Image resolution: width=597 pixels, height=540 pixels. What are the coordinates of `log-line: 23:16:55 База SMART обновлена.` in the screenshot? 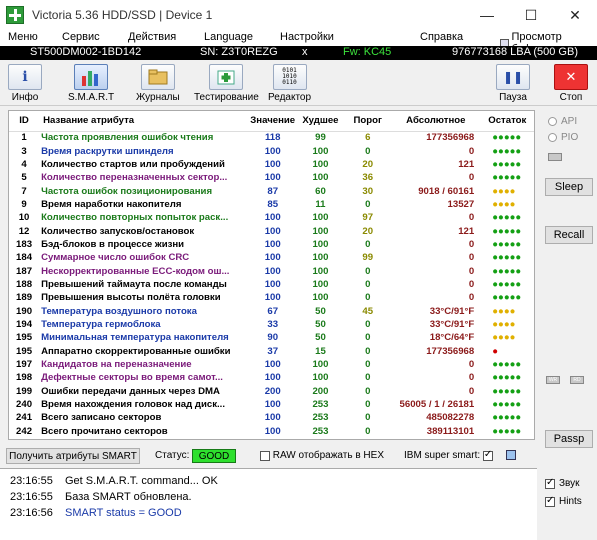 It's located at (101, 497).